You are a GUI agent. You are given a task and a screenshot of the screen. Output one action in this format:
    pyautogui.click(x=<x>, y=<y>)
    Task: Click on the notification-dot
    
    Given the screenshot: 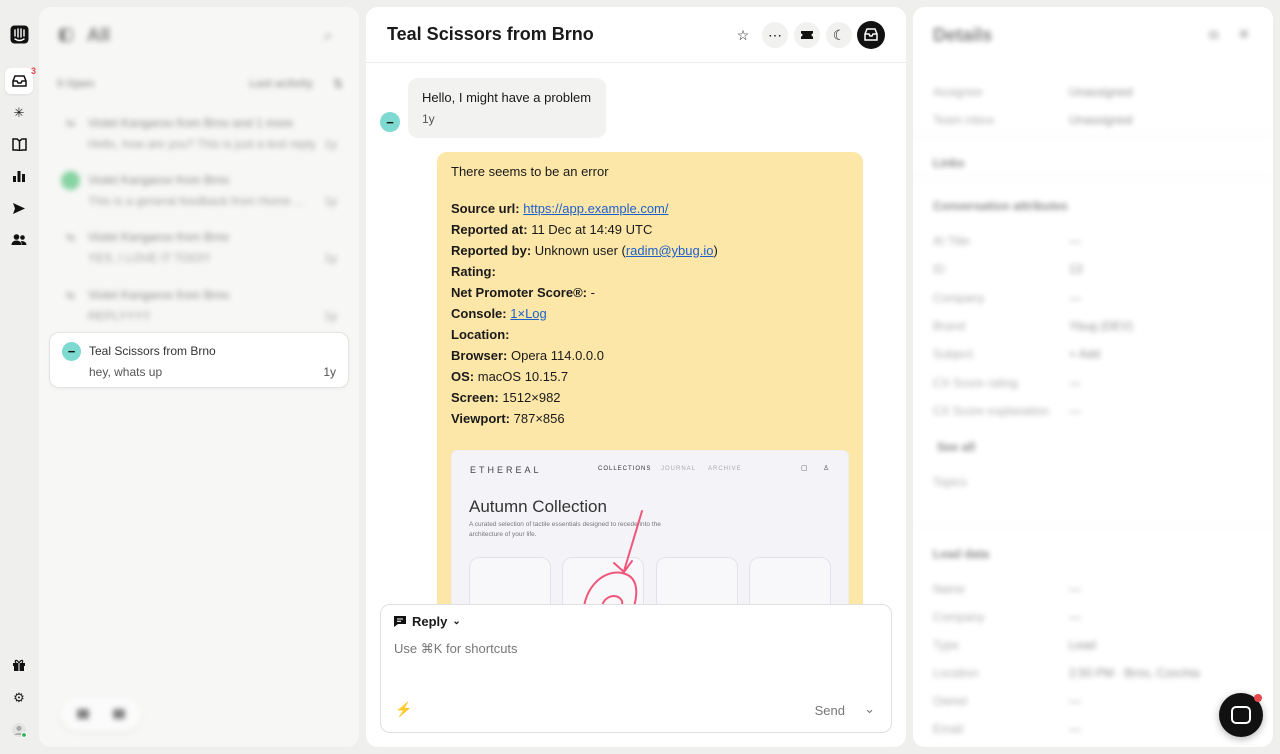 What is the action you would take?
    pyautogui.click(x=1258, y=698)
    